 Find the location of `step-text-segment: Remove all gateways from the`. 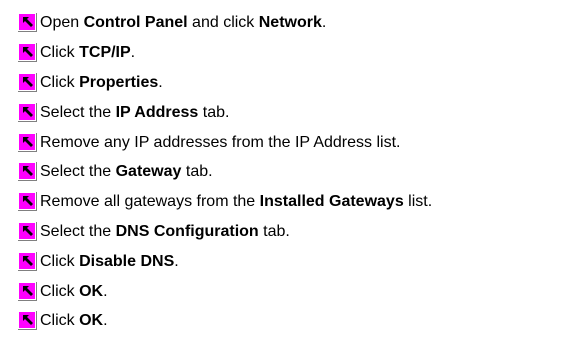

step-text-segment: Remove all gateways from the is located at coordinates (150, 202).